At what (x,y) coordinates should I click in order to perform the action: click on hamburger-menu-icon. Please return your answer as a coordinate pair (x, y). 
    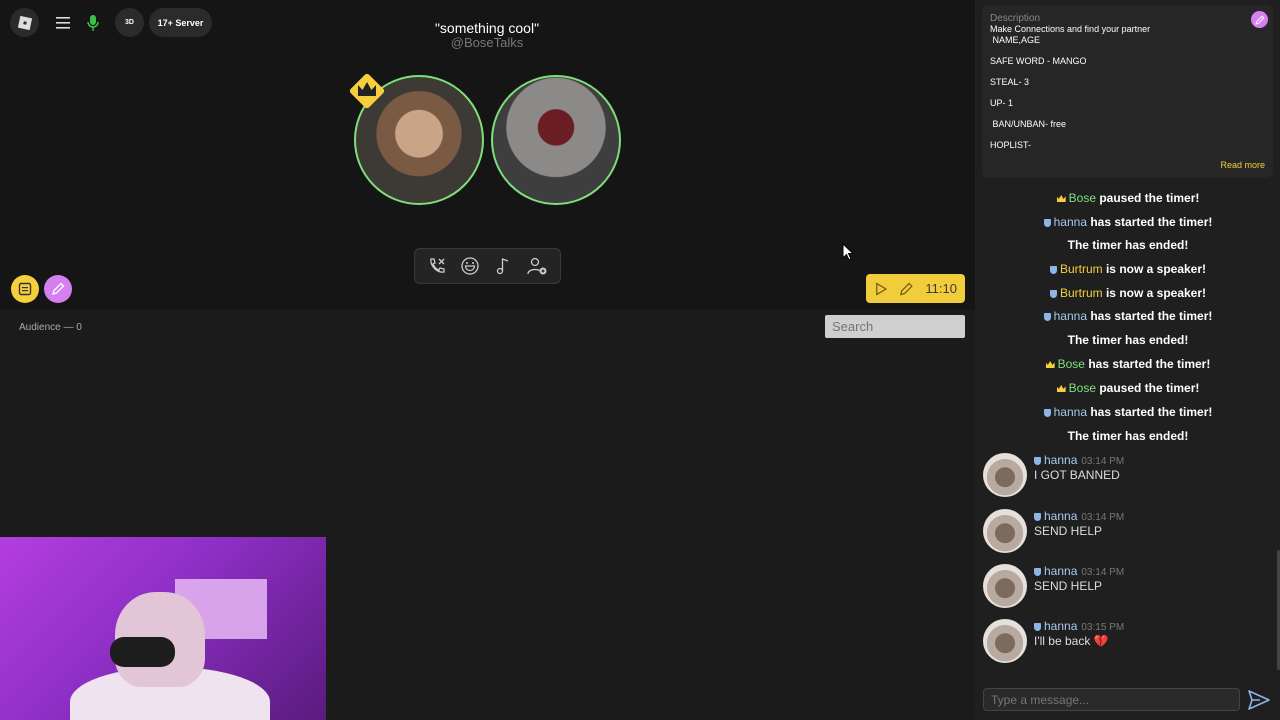
    Looking at the image, I should click on (62, 22).